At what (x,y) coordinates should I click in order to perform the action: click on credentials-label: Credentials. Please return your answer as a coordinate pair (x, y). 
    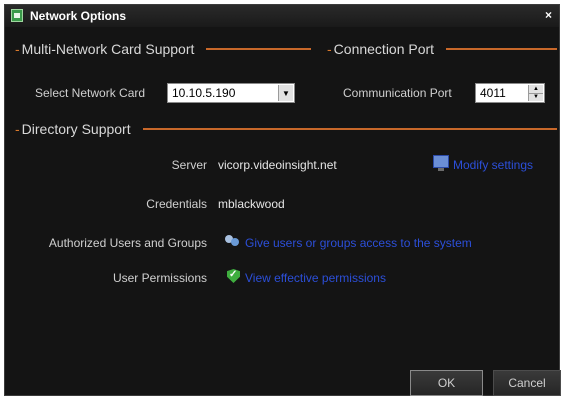
    Looking at the image, I should click on (176, 204).